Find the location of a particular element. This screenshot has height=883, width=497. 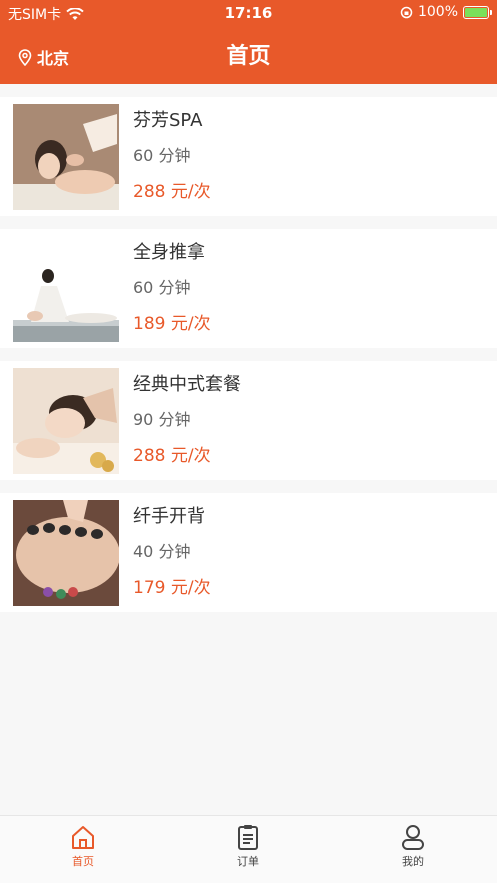

tab-orders: 订单 is located at coordinates (248, 846).